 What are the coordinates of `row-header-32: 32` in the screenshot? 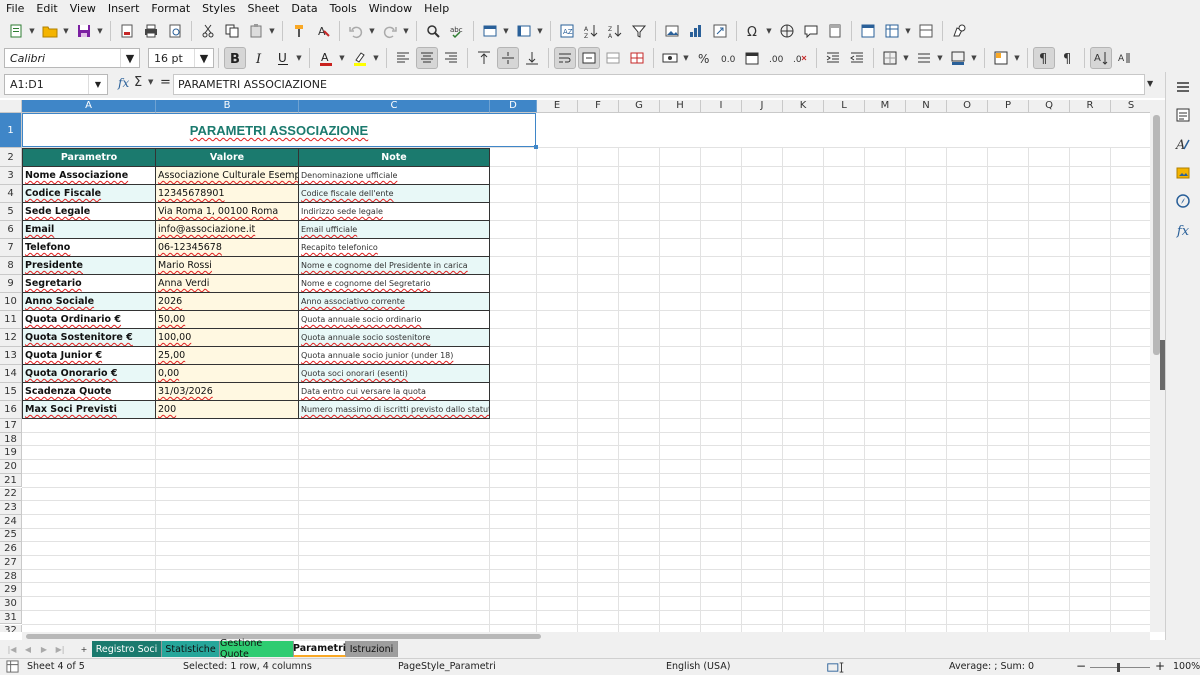 It's located at (11, 628).